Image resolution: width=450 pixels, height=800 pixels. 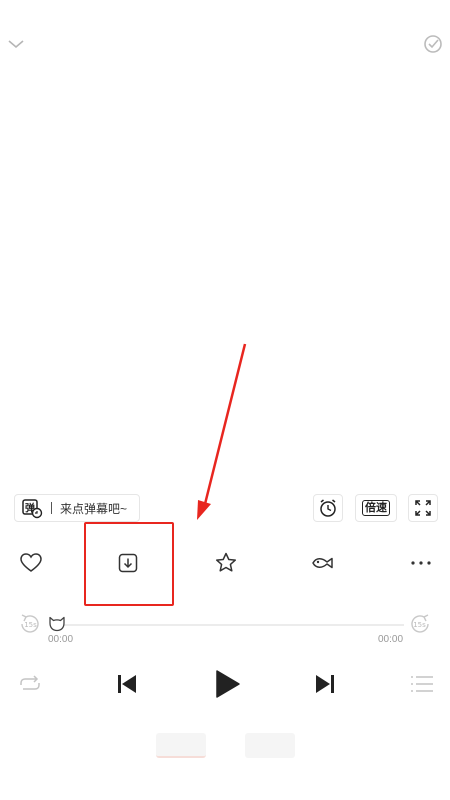 I want to click on danmu-separator, so click(x=51, y=508).